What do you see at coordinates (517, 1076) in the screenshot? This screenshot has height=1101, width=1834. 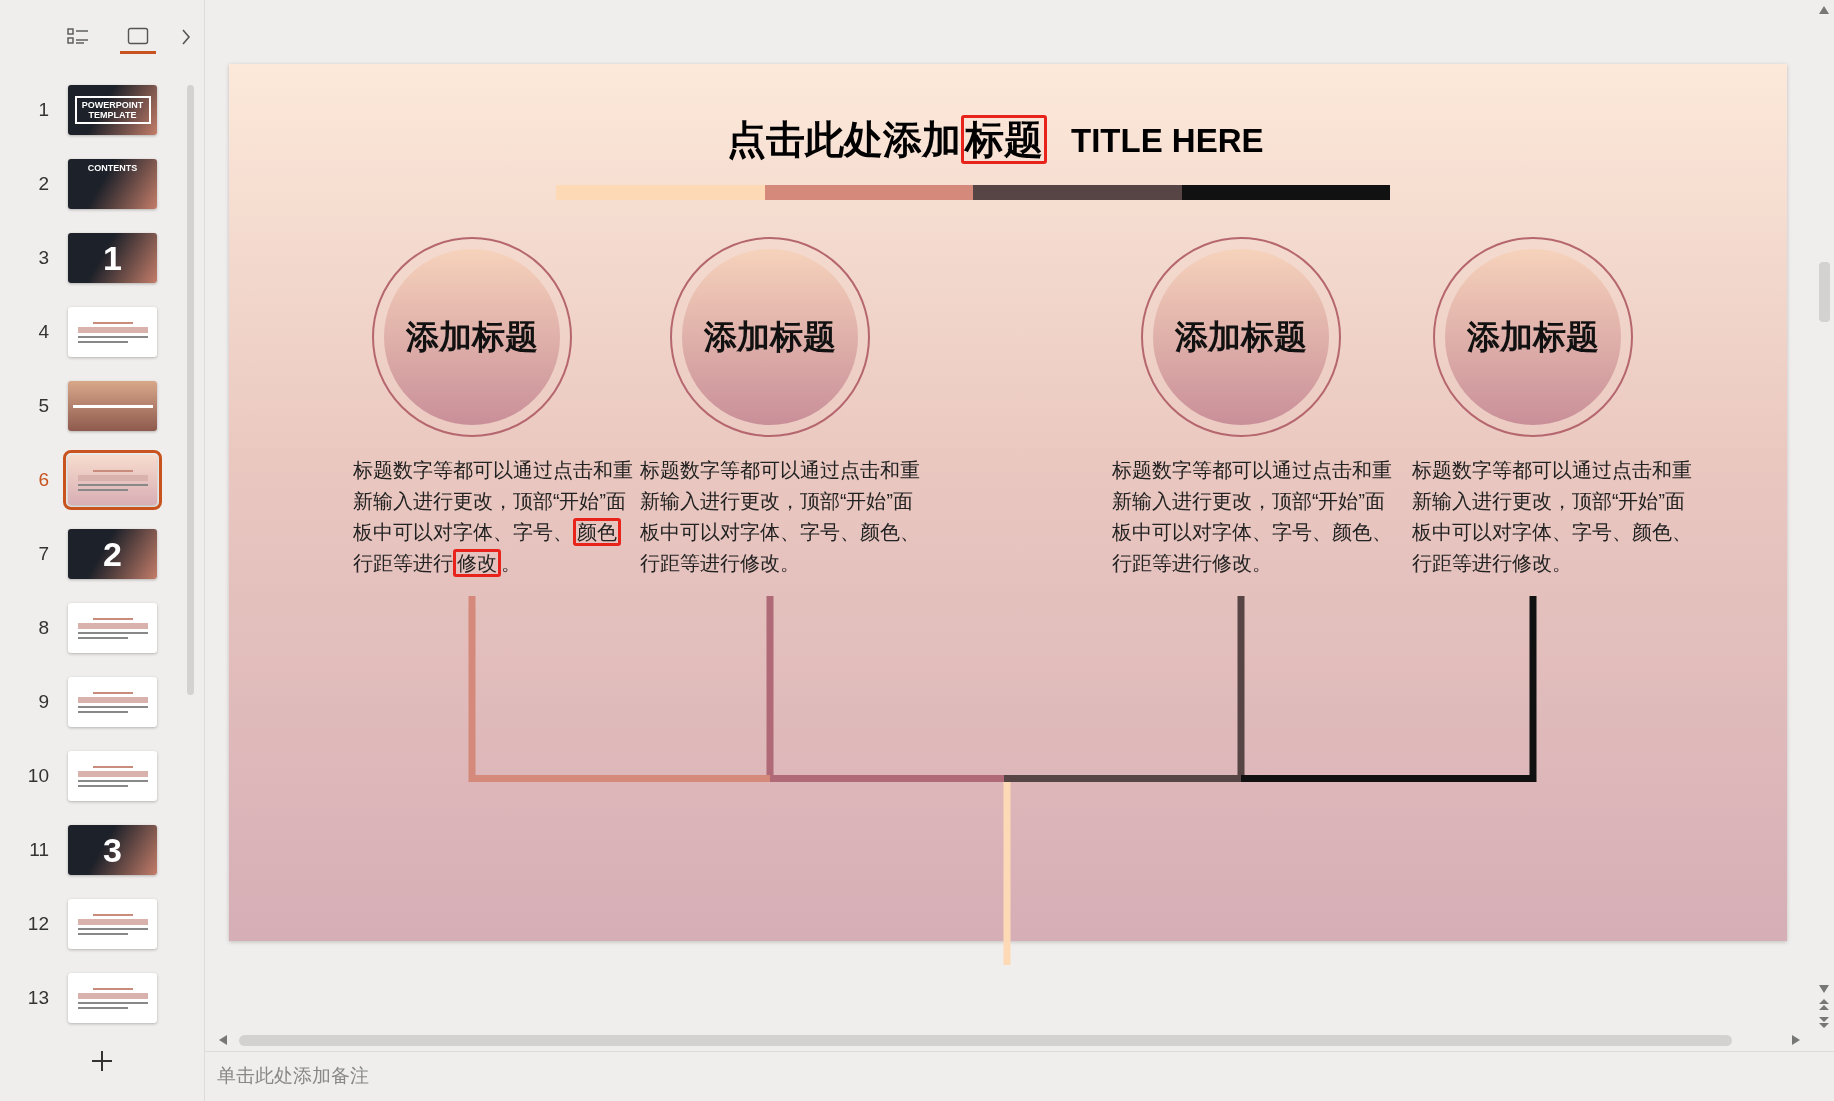 I see `notes-field: 单击此处添加备注` at bounding box center [517, 1076].